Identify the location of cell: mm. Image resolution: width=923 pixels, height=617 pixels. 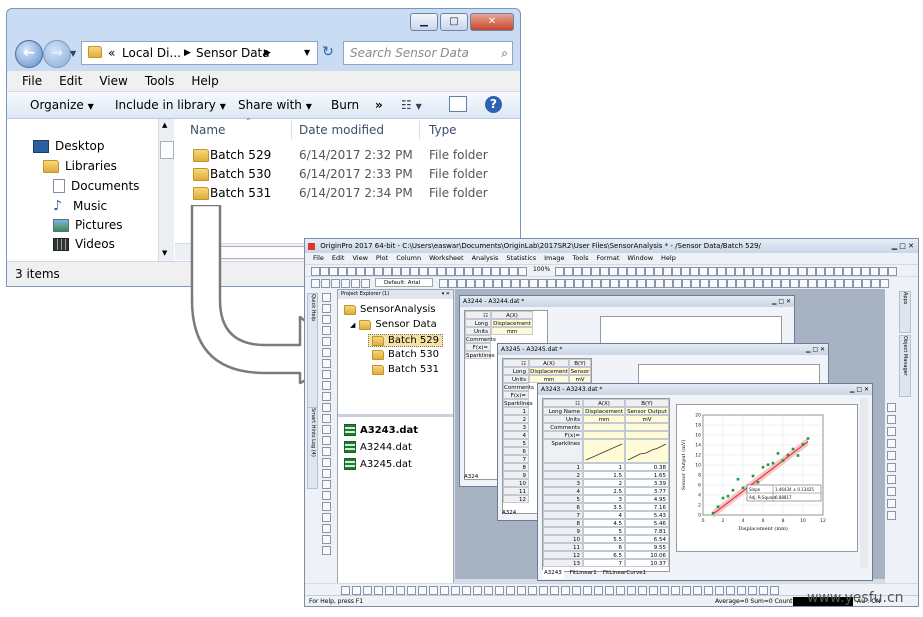
(549, 379).